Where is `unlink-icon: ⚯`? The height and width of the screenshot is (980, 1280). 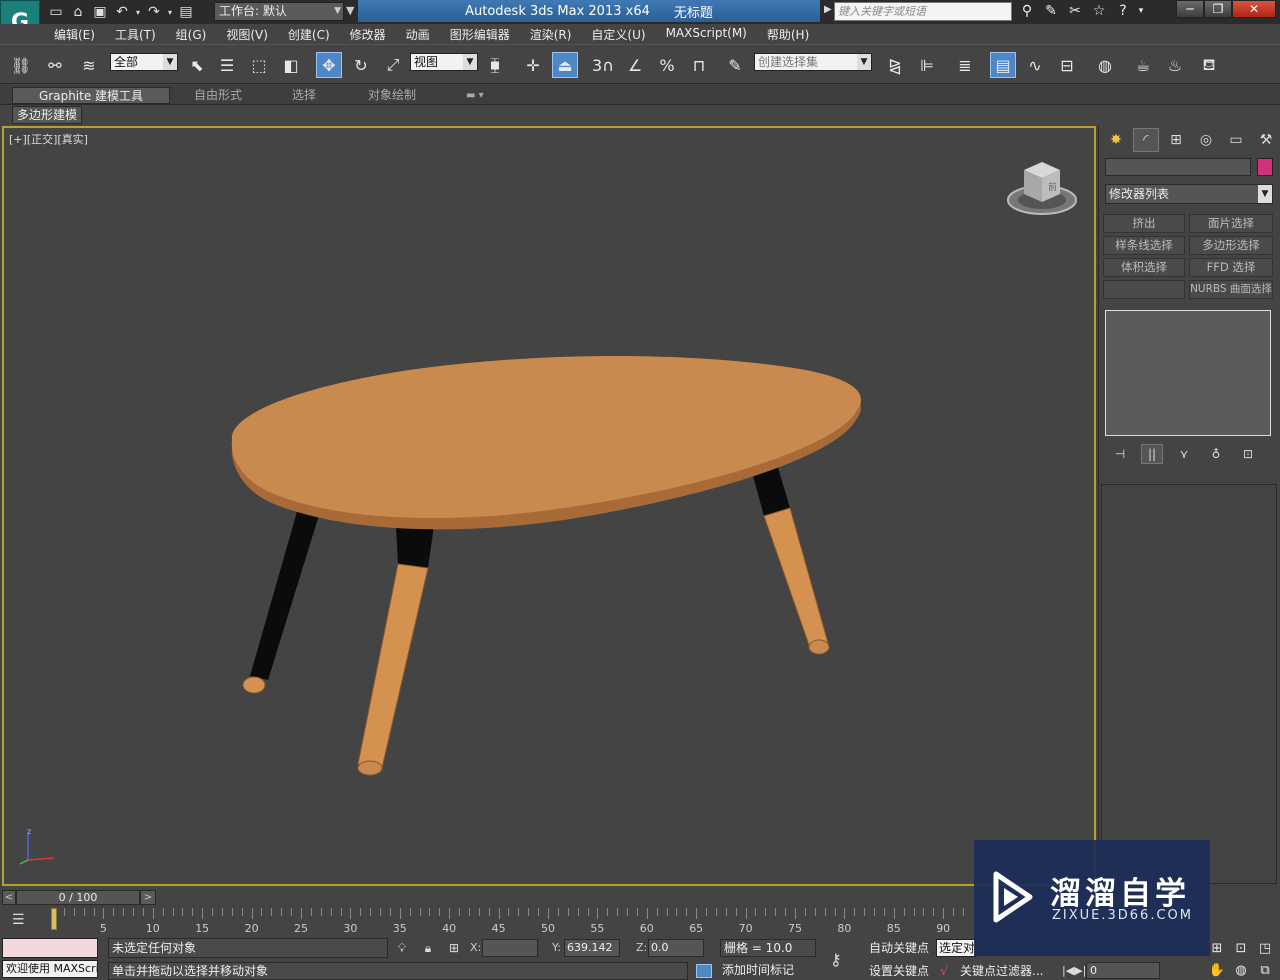 unlink-icon: ⚯ is located at coordinates (55, 65).